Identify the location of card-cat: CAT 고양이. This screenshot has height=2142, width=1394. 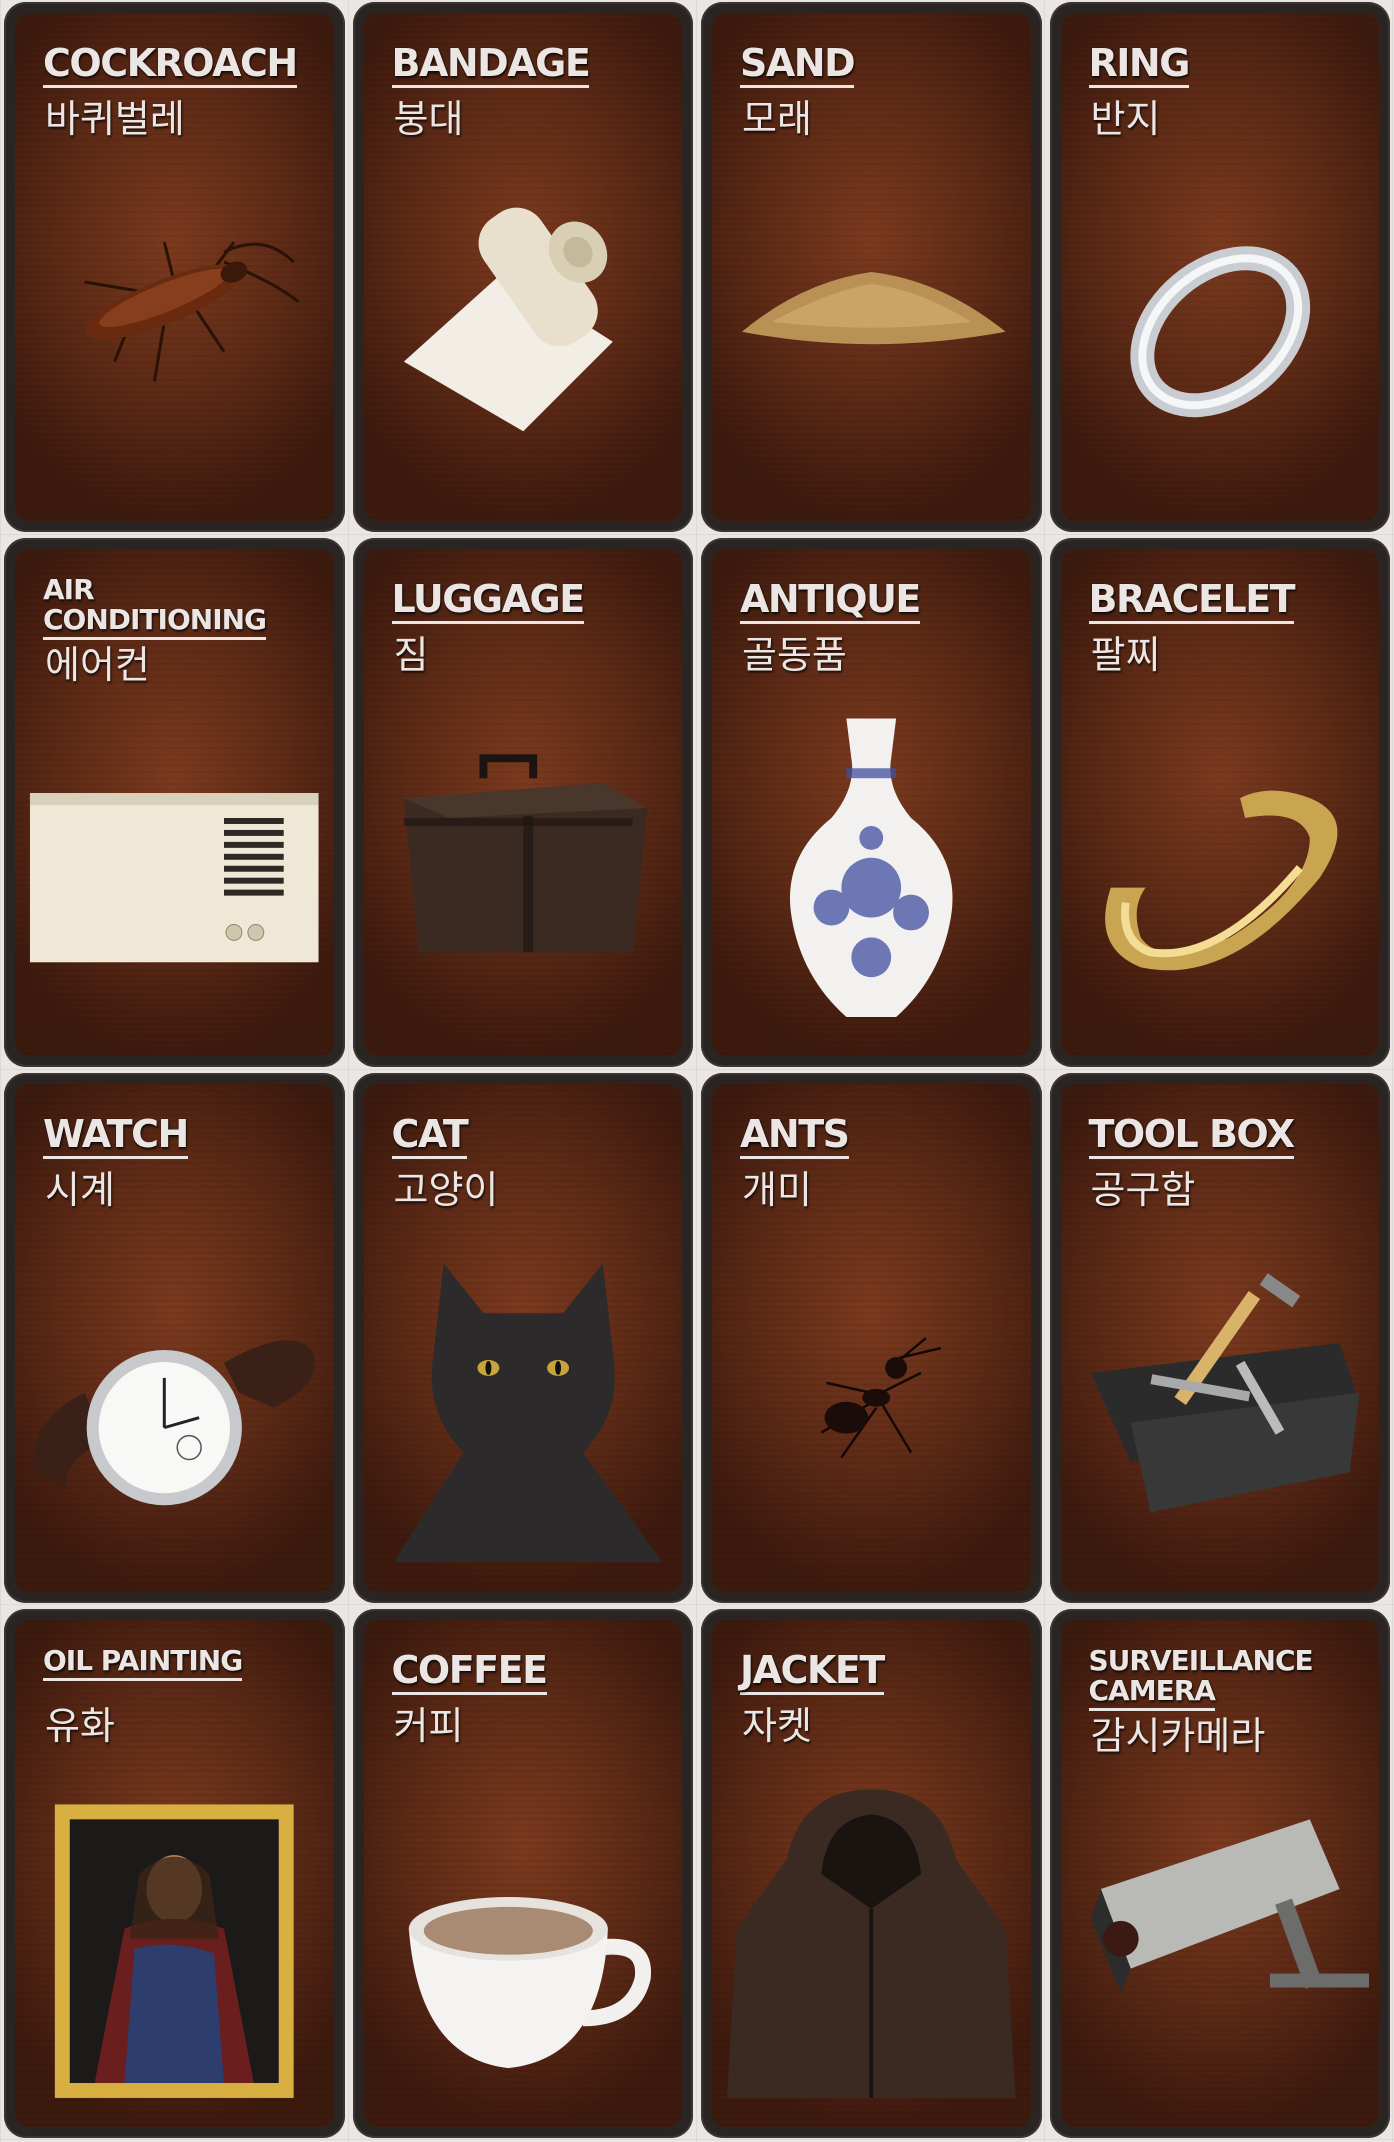
(522, 1338).